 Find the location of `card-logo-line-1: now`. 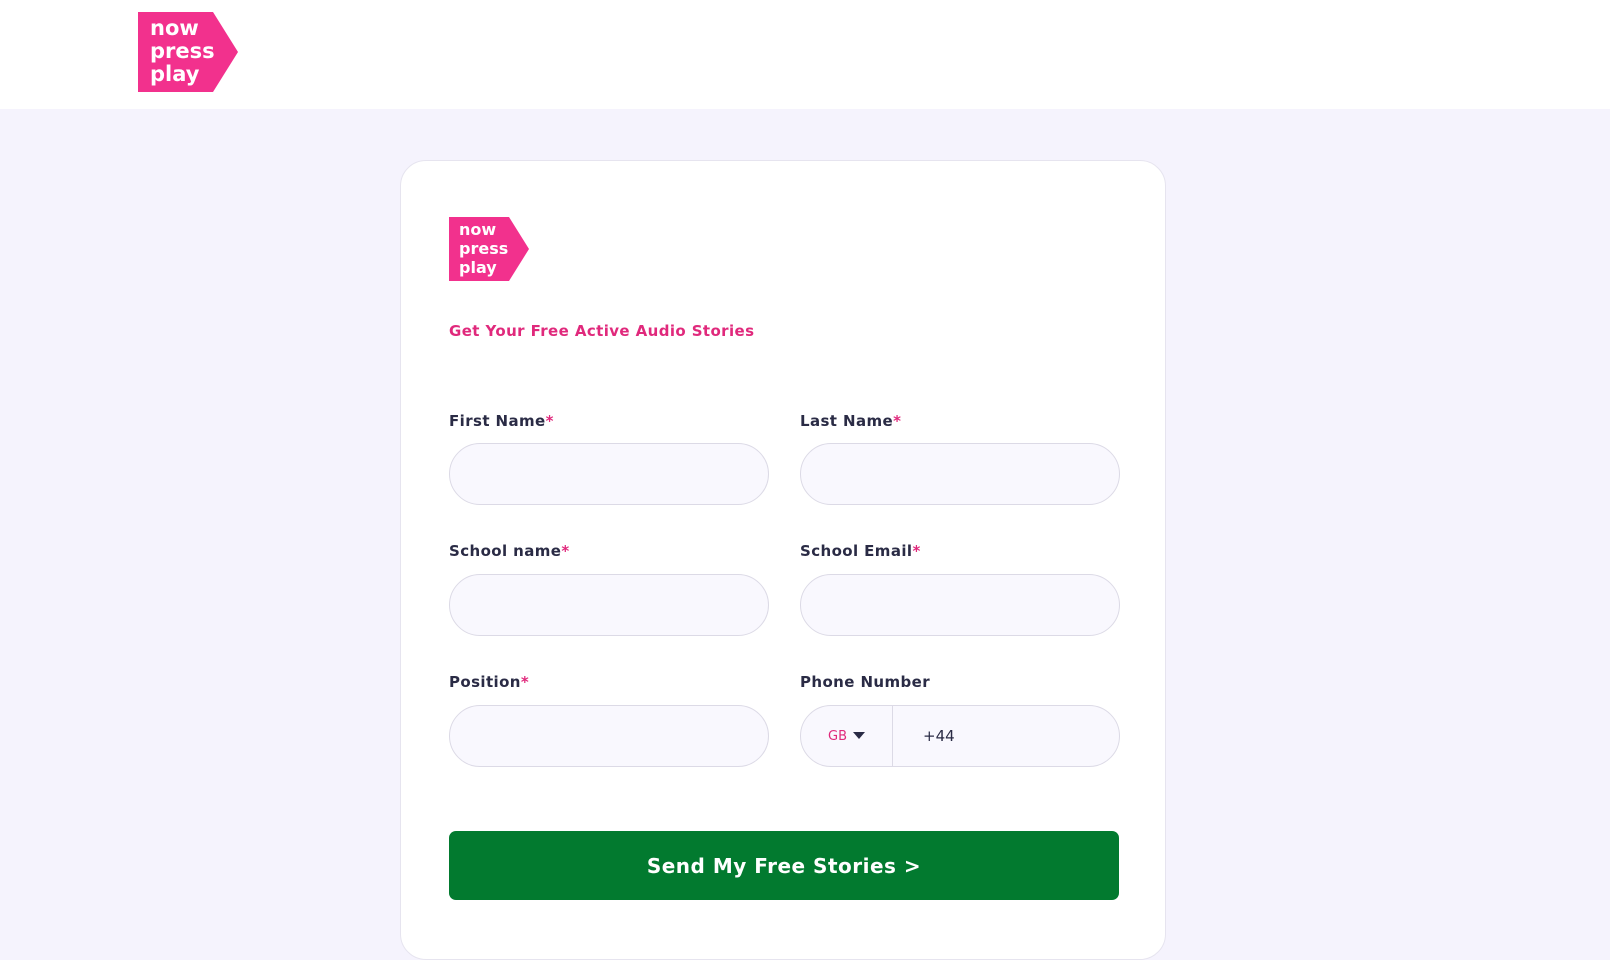

card-logo-line-1: now is located at coordinates (477, 229).